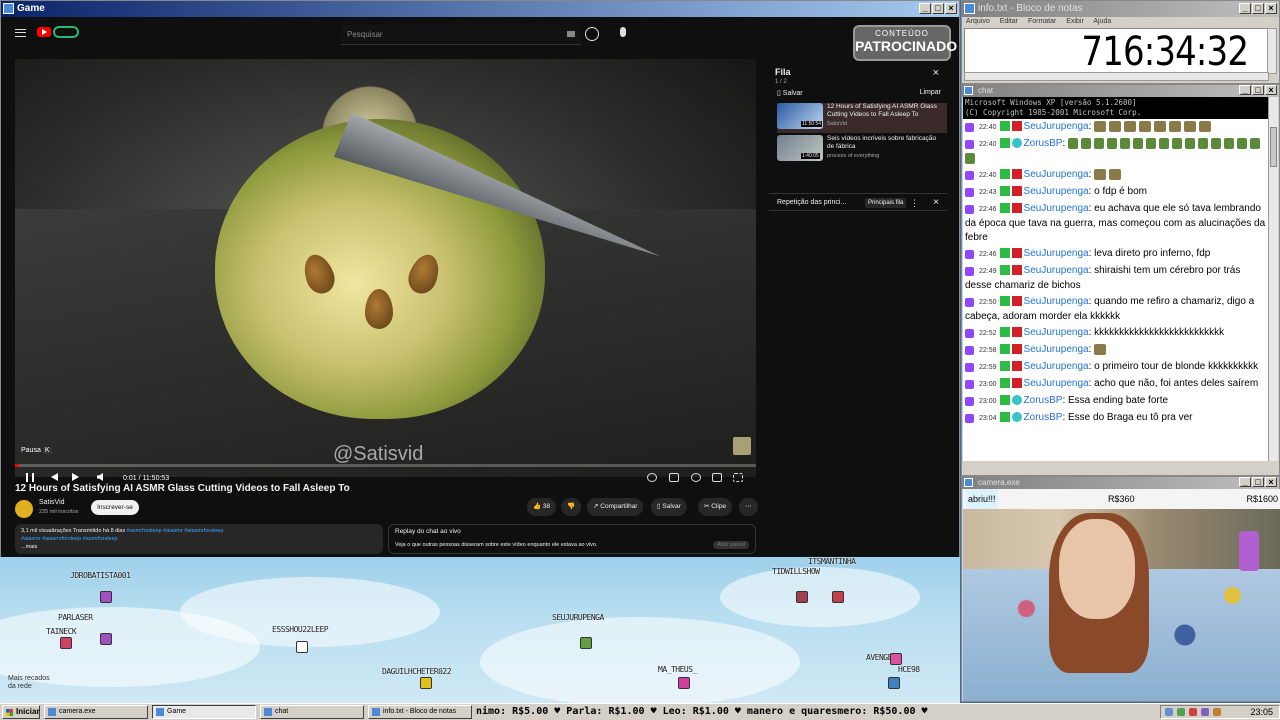 This screenshot has width=1280, height=720. What do you see at coordinates (385, 465) in the screenshot?
I see `video-progress-bar` at bounding box center [385, 465].